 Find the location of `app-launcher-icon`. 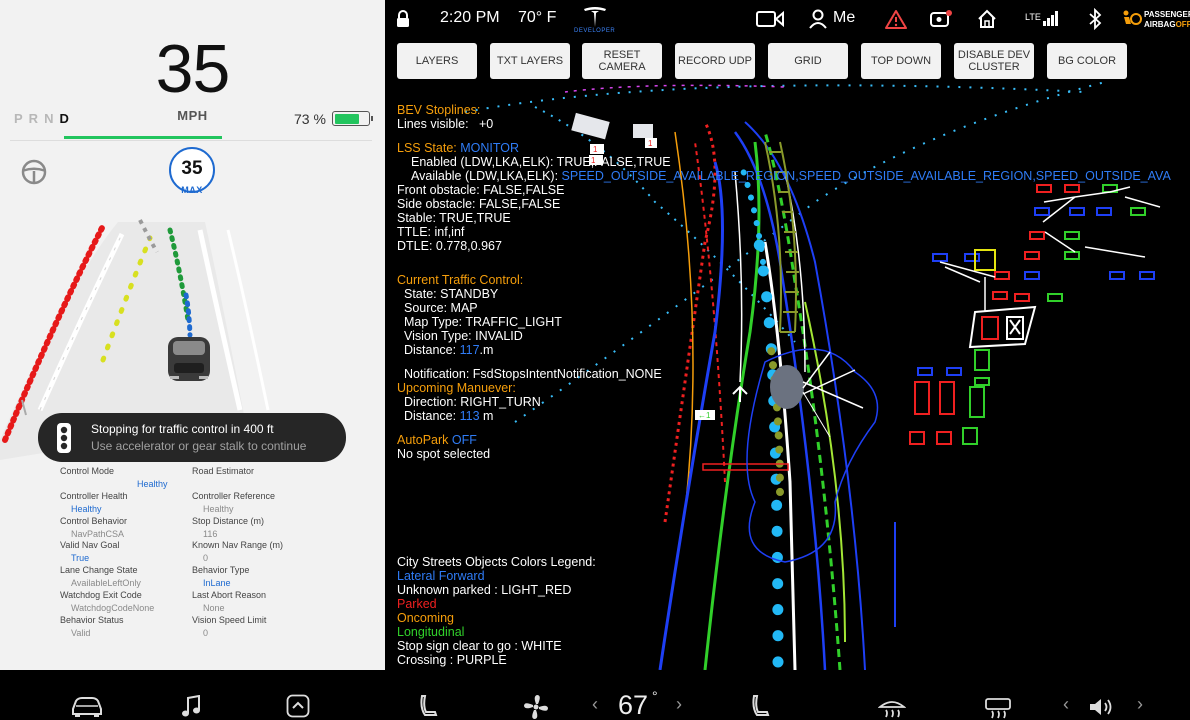

app-launcher-icon is located at coordinates (298, 706).